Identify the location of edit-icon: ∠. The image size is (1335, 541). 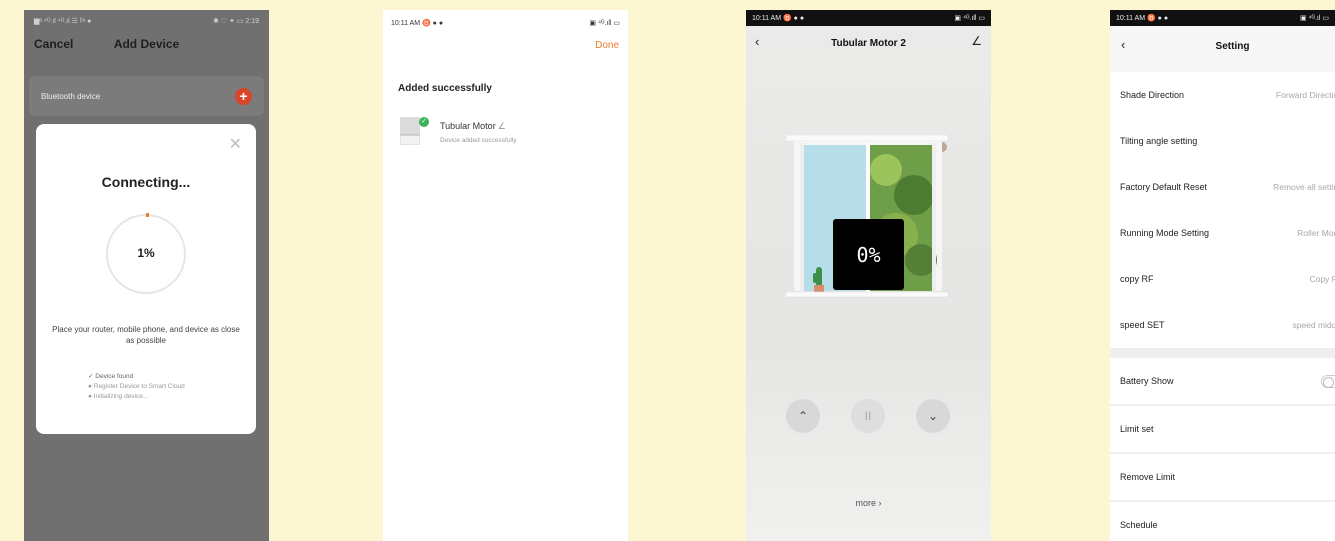
(976, 41).